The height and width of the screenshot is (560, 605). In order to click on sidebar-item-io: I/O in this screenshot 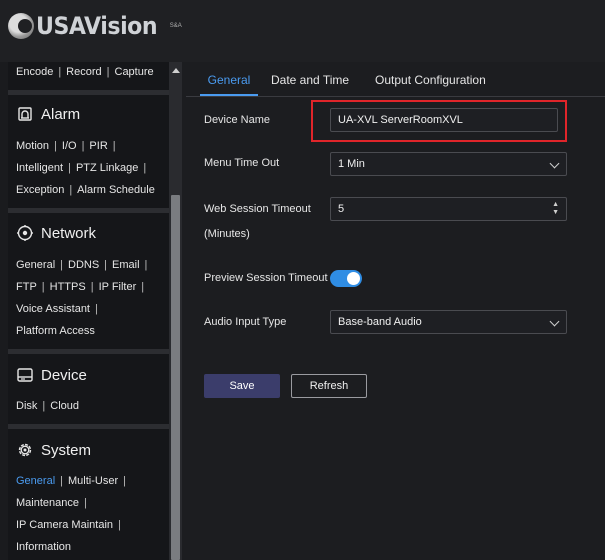, I will do `click(69, 146)`.